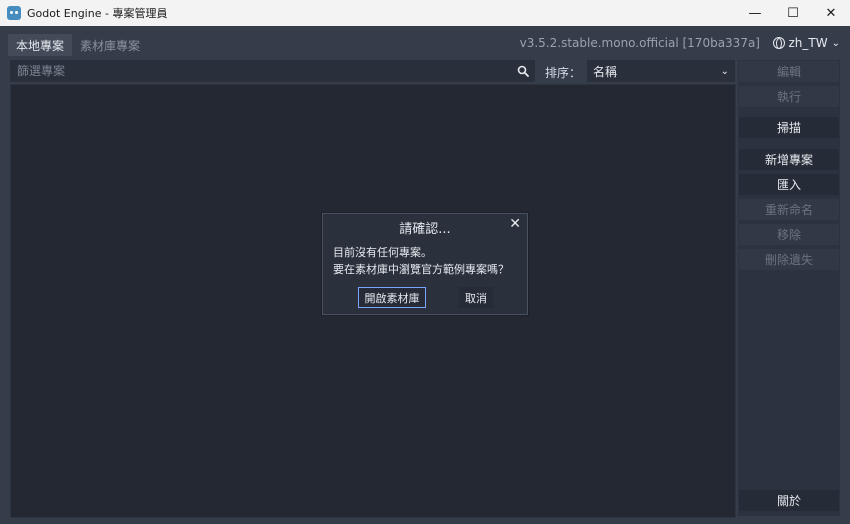 The height and width of the screenshot is (524, 850). Describe the element at coordinates (789, 127) in the screenshot. I see `scan-button: 掃描` at that location.